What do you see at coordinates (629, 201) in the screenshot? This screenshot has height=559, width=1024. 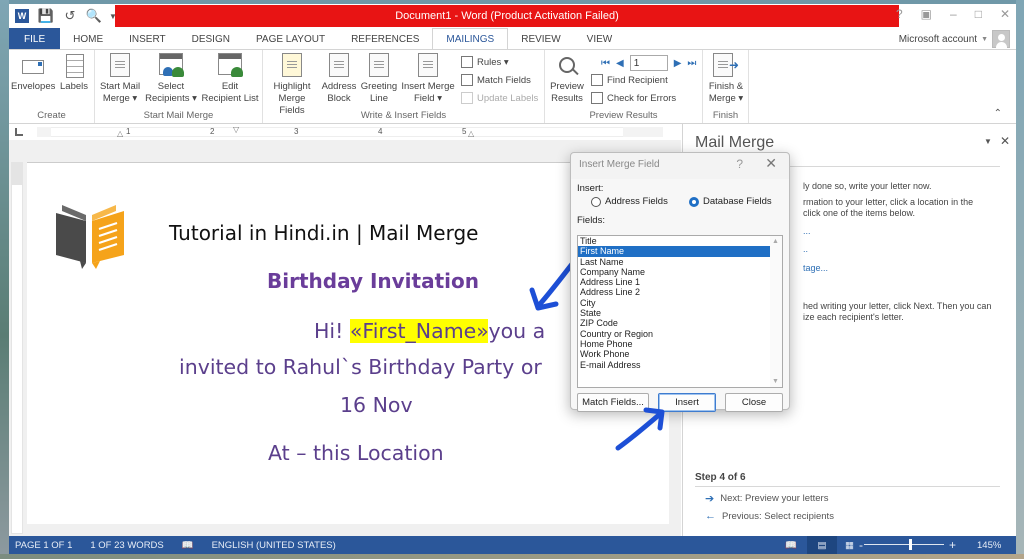 I see `address-fields-radio: Address Fields` at bounding box center [629, 201].